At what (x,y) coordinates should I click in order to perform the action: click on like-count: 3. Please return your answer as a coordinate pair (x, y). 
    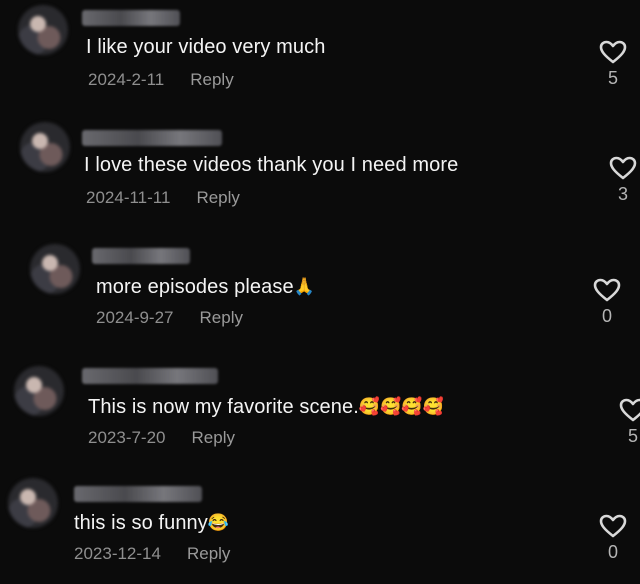
    Looking at the image, I should click on (622, 194).